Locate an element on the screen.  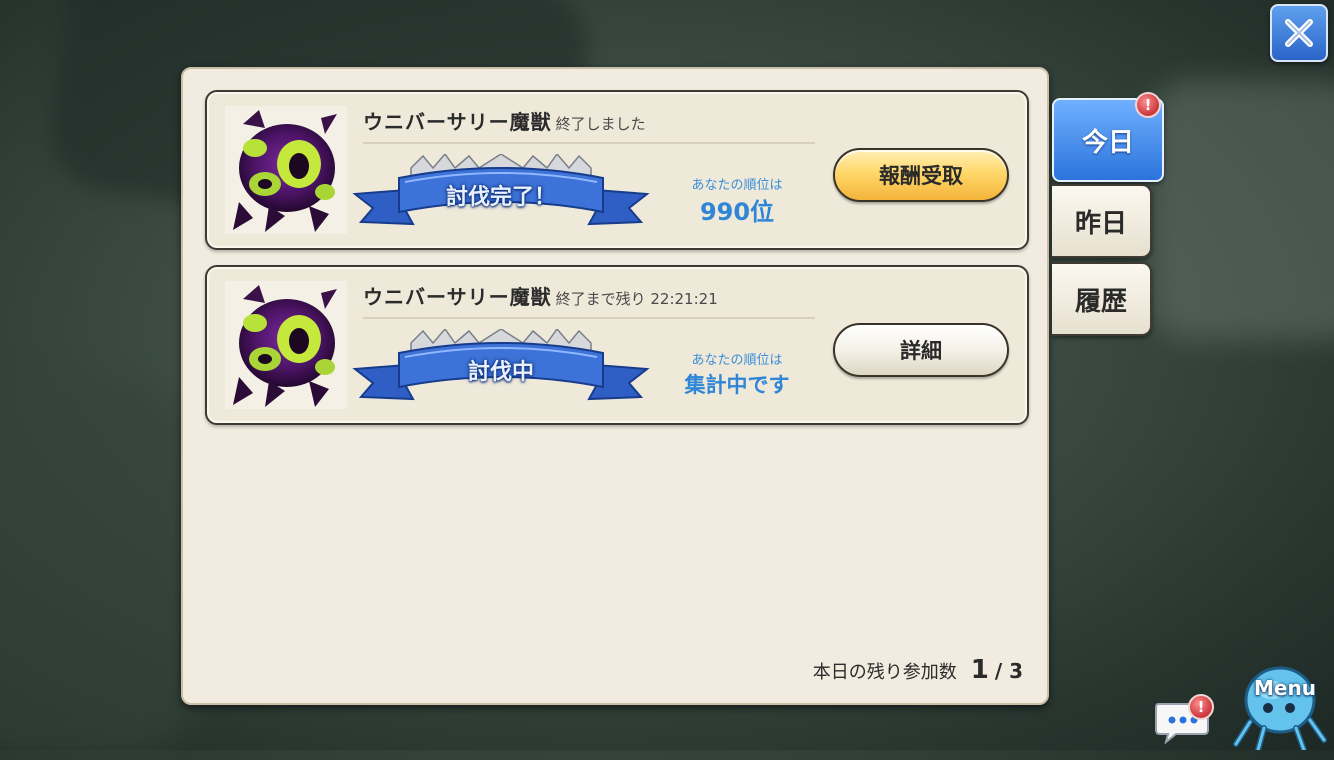
remaining-count: 1 is located at coordinates (979, 670).